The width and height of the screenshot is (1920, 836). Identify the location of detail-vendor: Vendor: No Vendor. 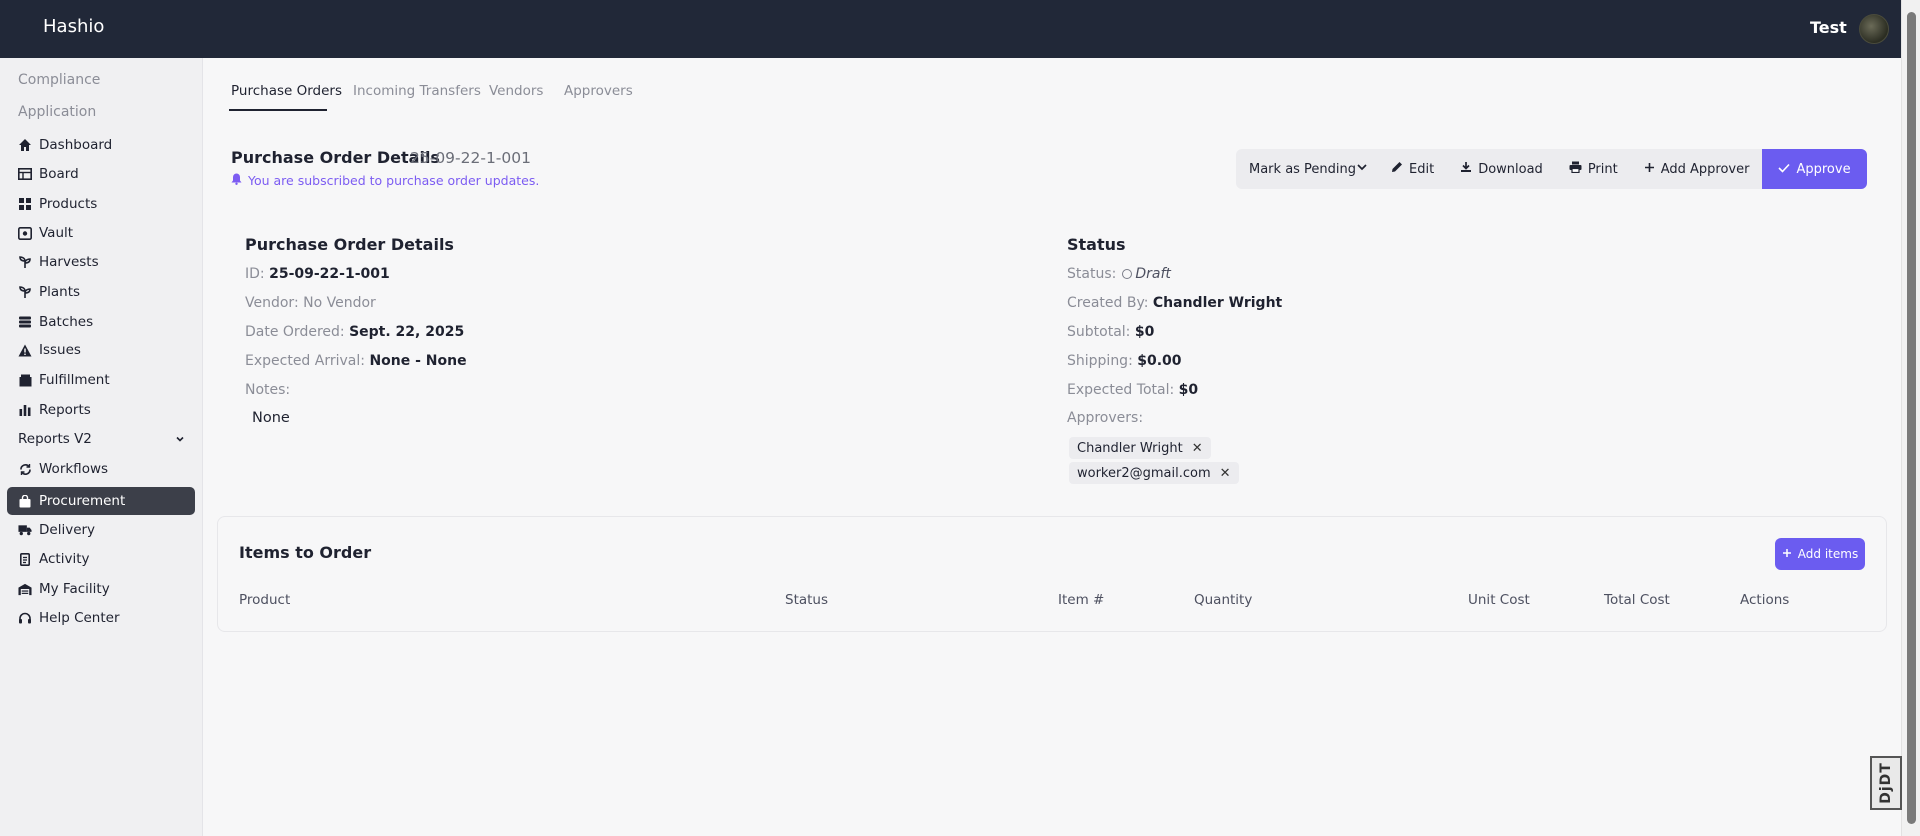
(310, 303).